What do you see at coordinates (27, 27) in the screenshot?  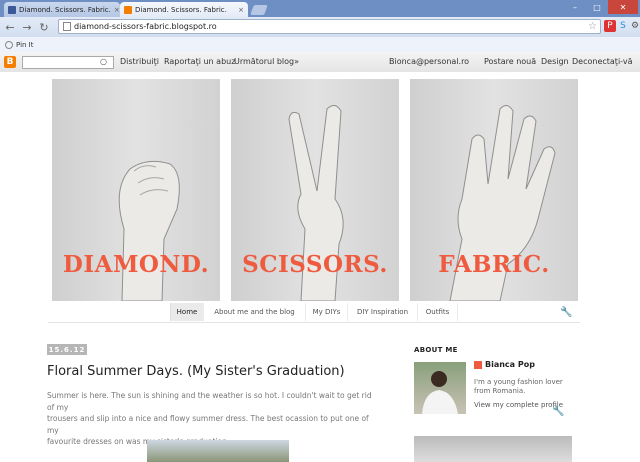 I see `forward-icon: →` at bounding box center [27, 27].